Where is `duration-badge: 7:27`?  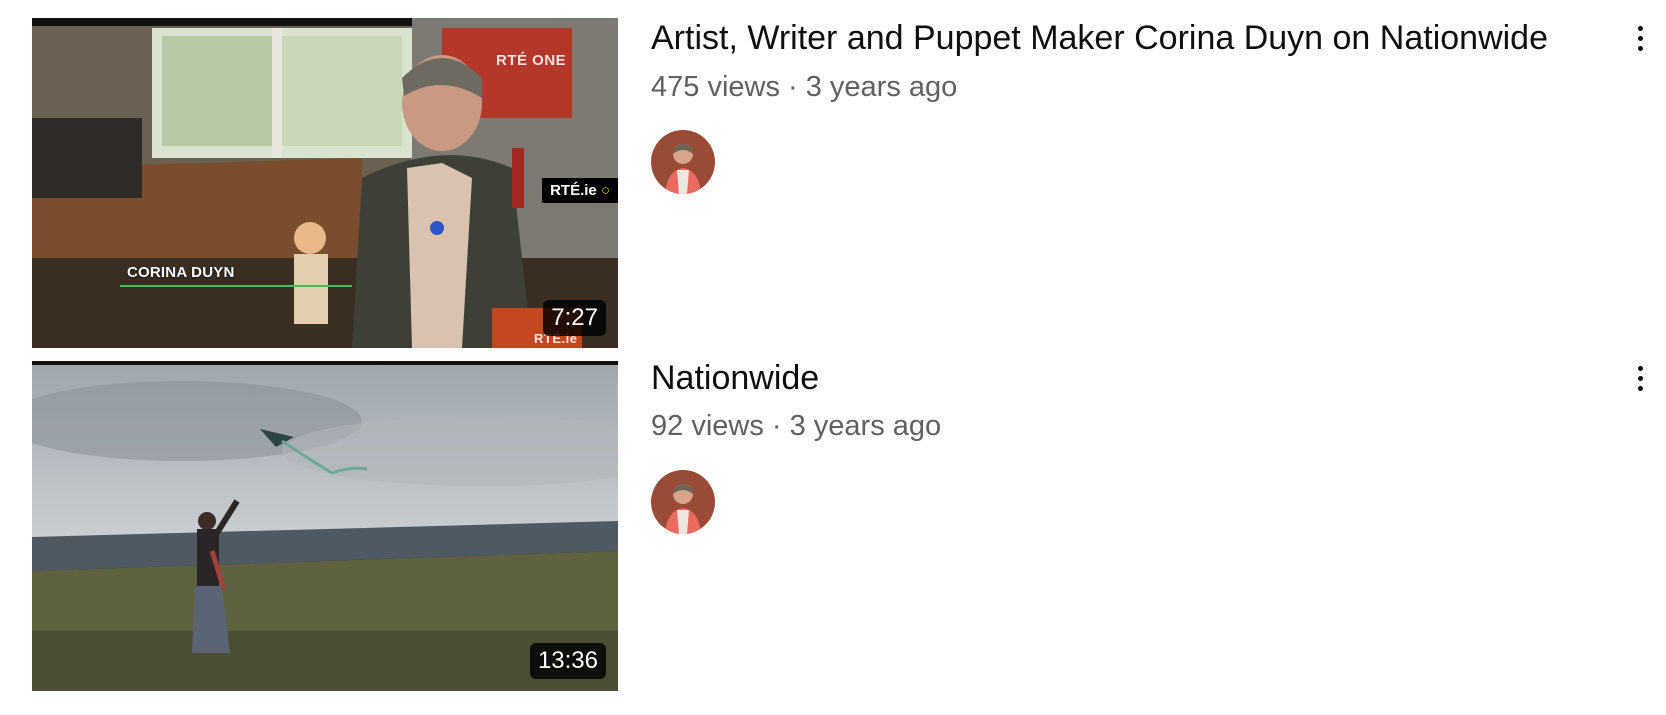 duration-badge: 7:27 is located at coordinates (574, 318).